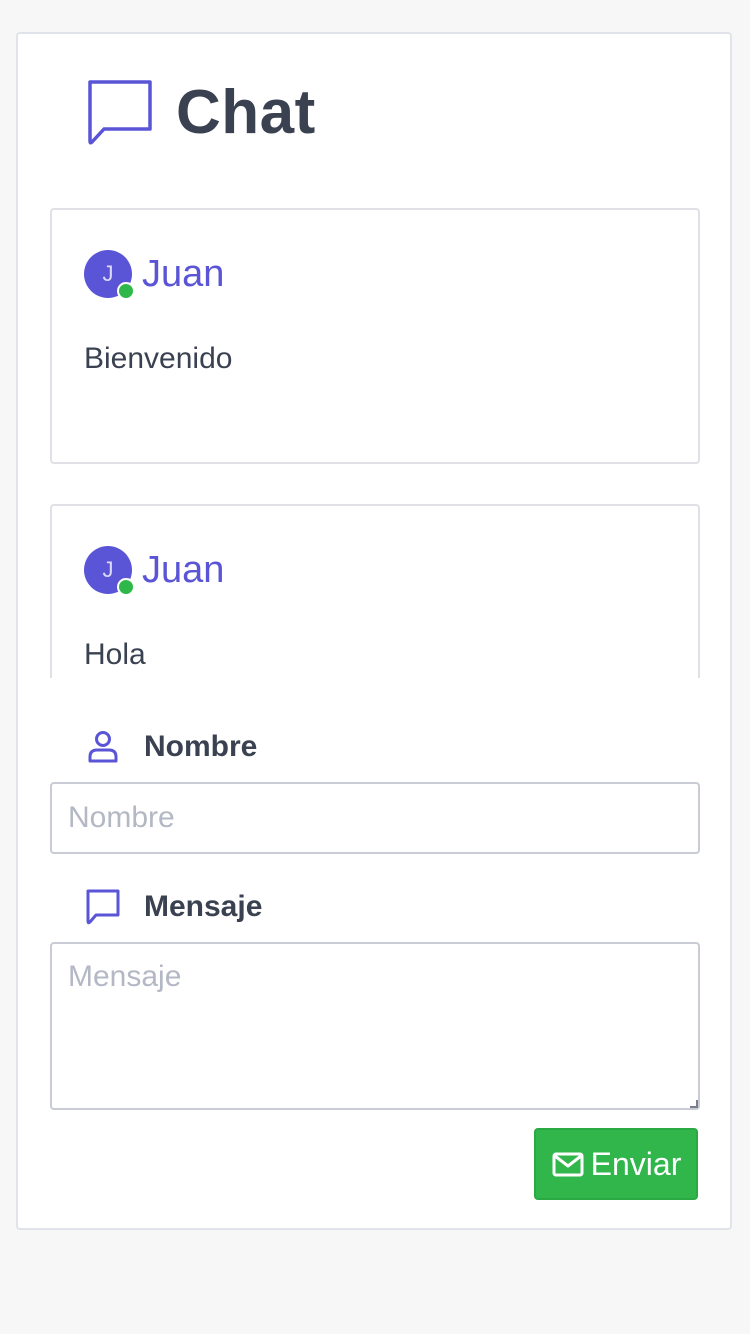  What do you see at coordinates (375, 818) in the screenshot?
I see `name-input` at bounding box center [375, 818].